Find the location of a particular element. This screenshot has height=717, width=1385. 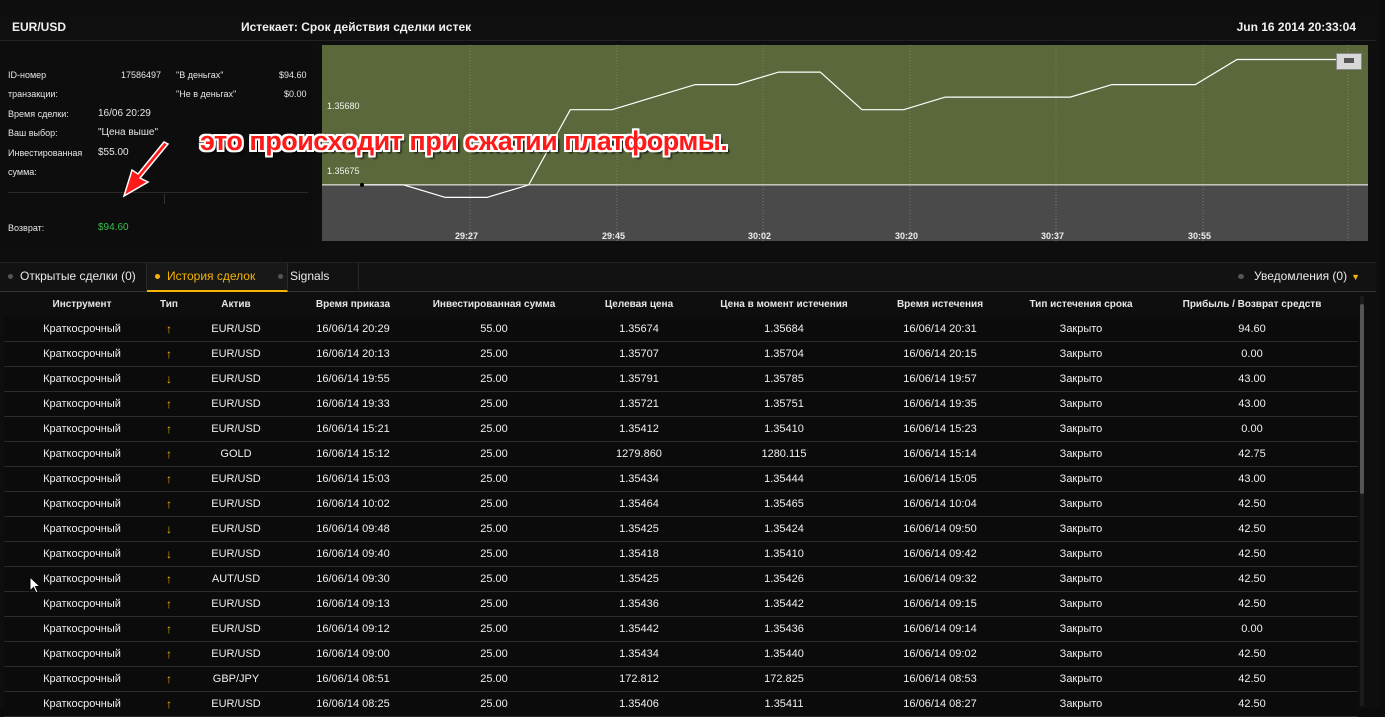

arrow-down-icon: ↓ is located at coordinates (169, 554).